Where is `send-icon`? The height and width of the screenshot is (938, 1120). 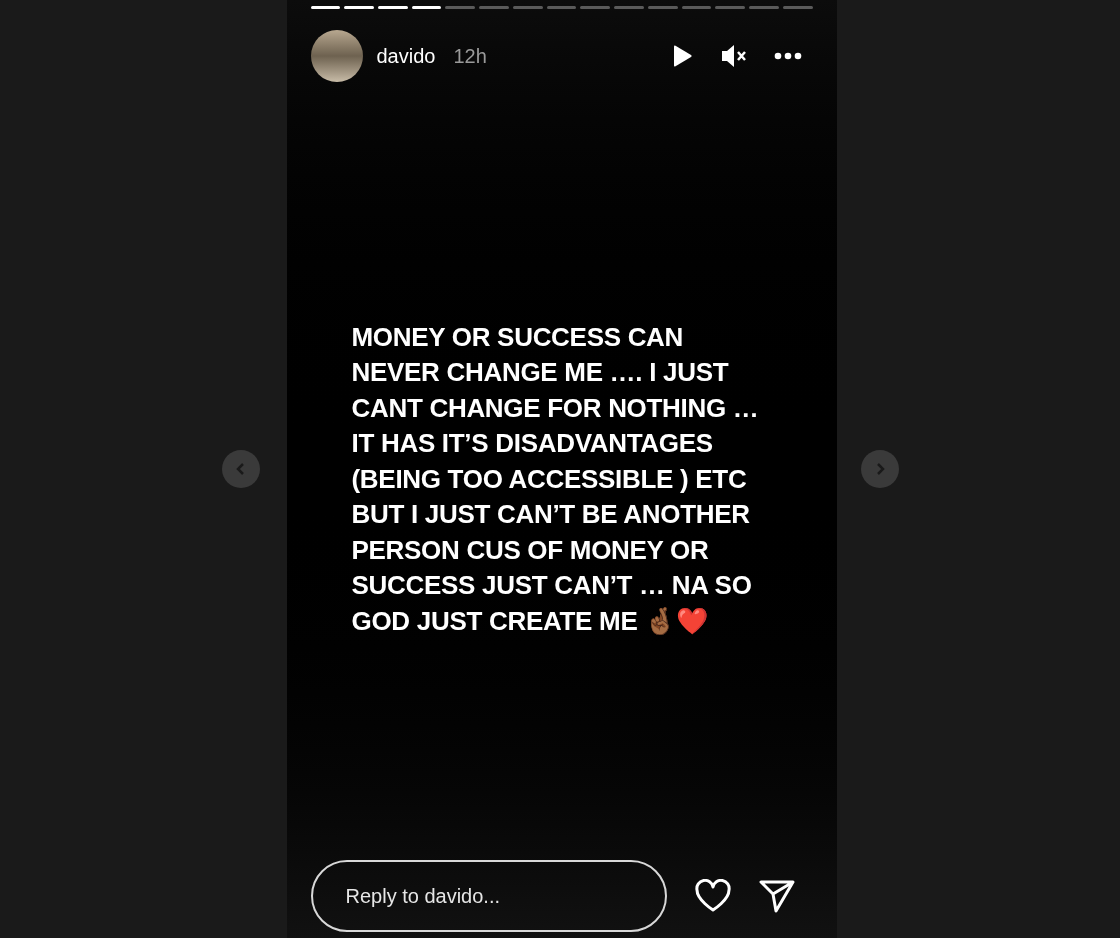
send-icon is located at coordinates (776, 896).